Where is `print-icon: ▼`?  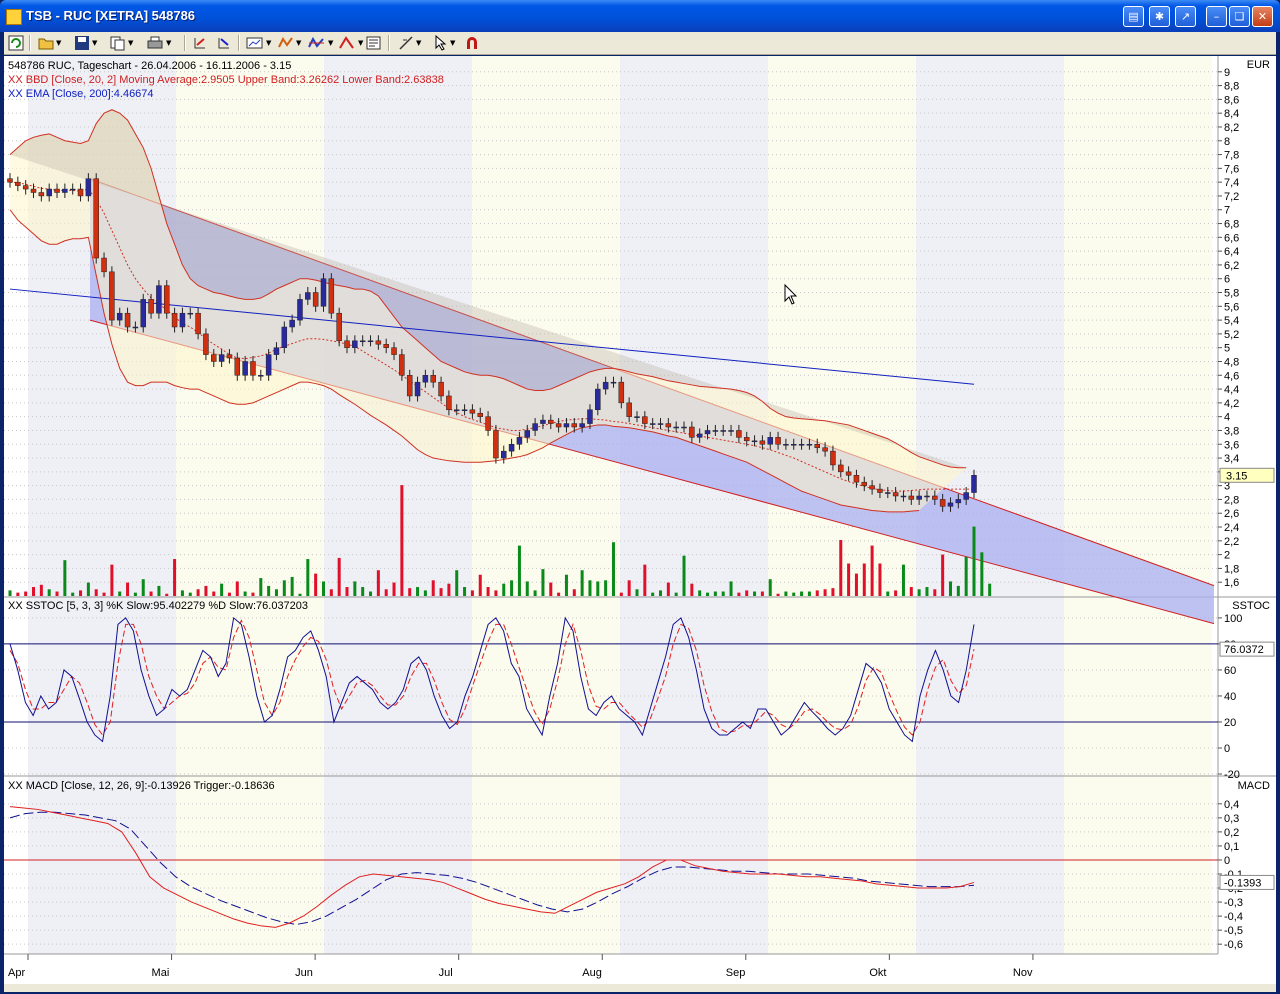
print-icon: ▼ is located at coordinates (158, 43).